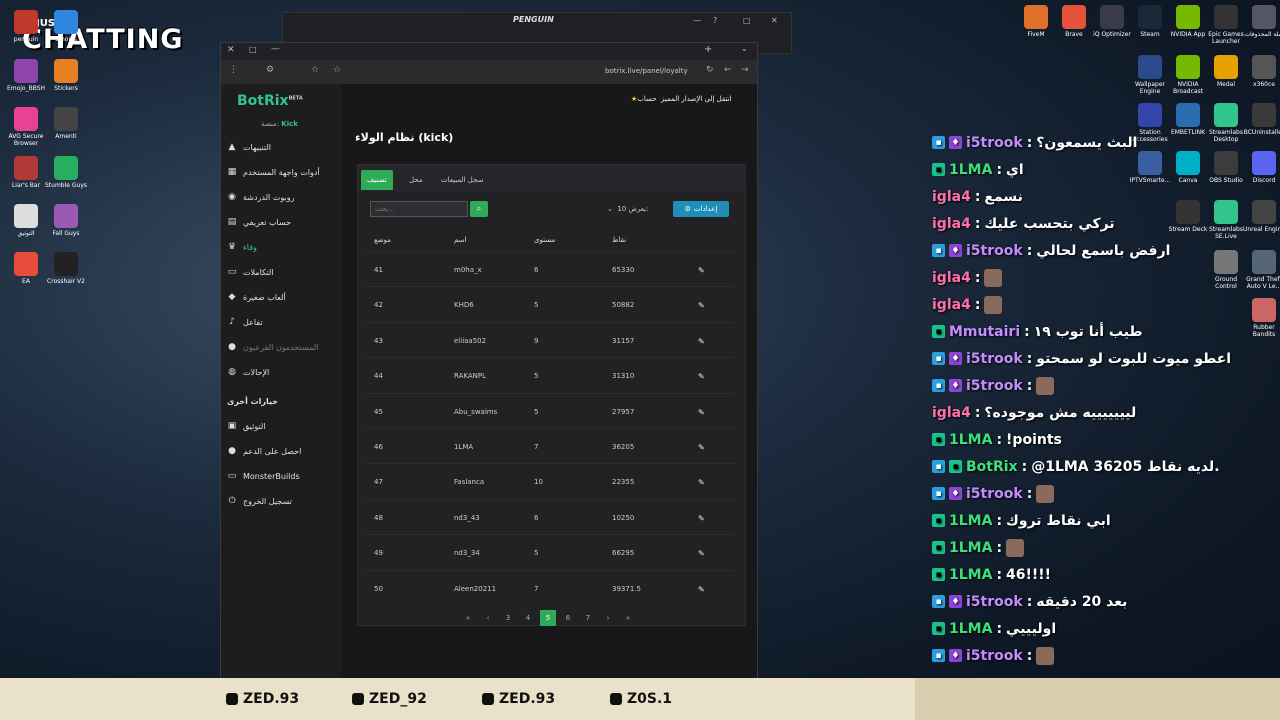 This screenshot has height=720, width=1280. I want to click on column-header-name: اسم, so click(460, 240).